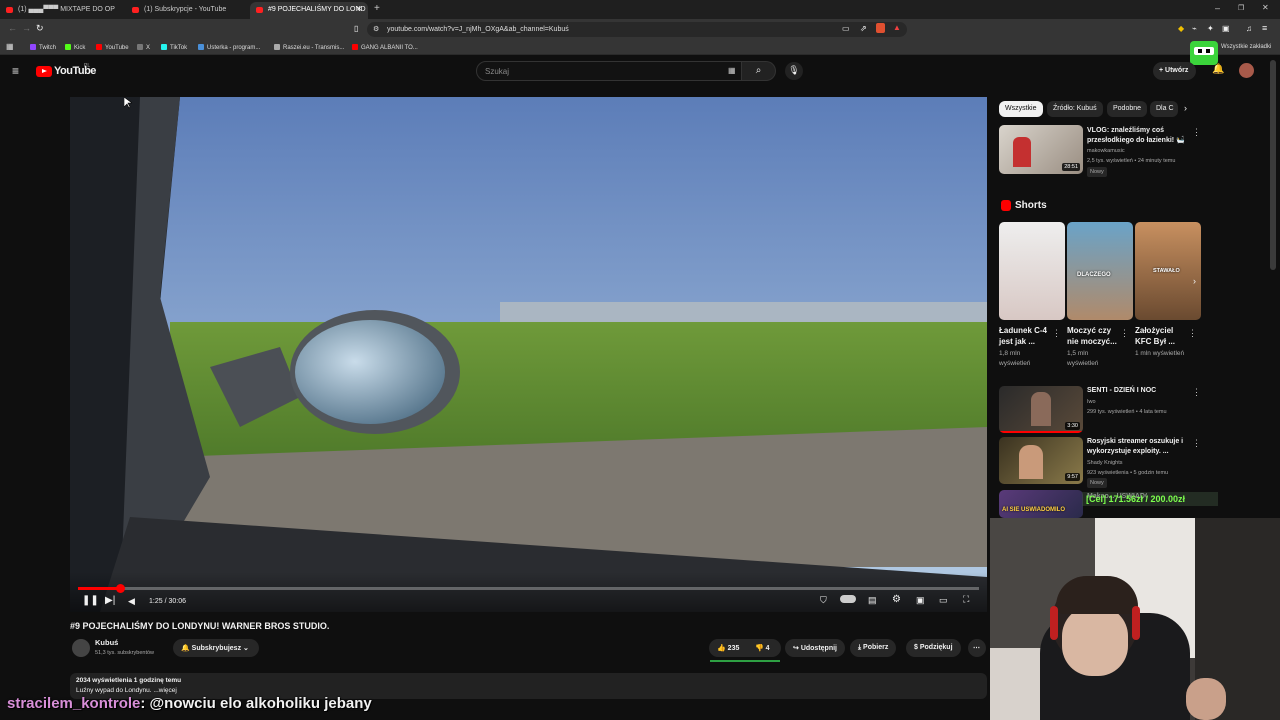 The image size is (1280, 720). Describe the element at coordinates (309, 10) in the screenshot. I see `browser-tab-active: #9 POJECHALIŚMY DO LOND ✕` at that location.